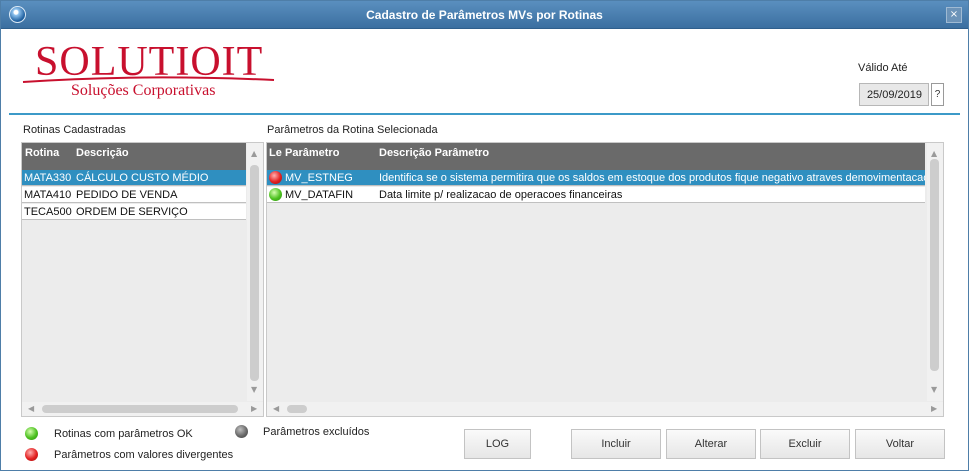 This screenshot has width=969, height=471. Describe the element at coordinates (319, 178) in the screenshot. I see `parametro-name: MV_ESTNEG` at that location.